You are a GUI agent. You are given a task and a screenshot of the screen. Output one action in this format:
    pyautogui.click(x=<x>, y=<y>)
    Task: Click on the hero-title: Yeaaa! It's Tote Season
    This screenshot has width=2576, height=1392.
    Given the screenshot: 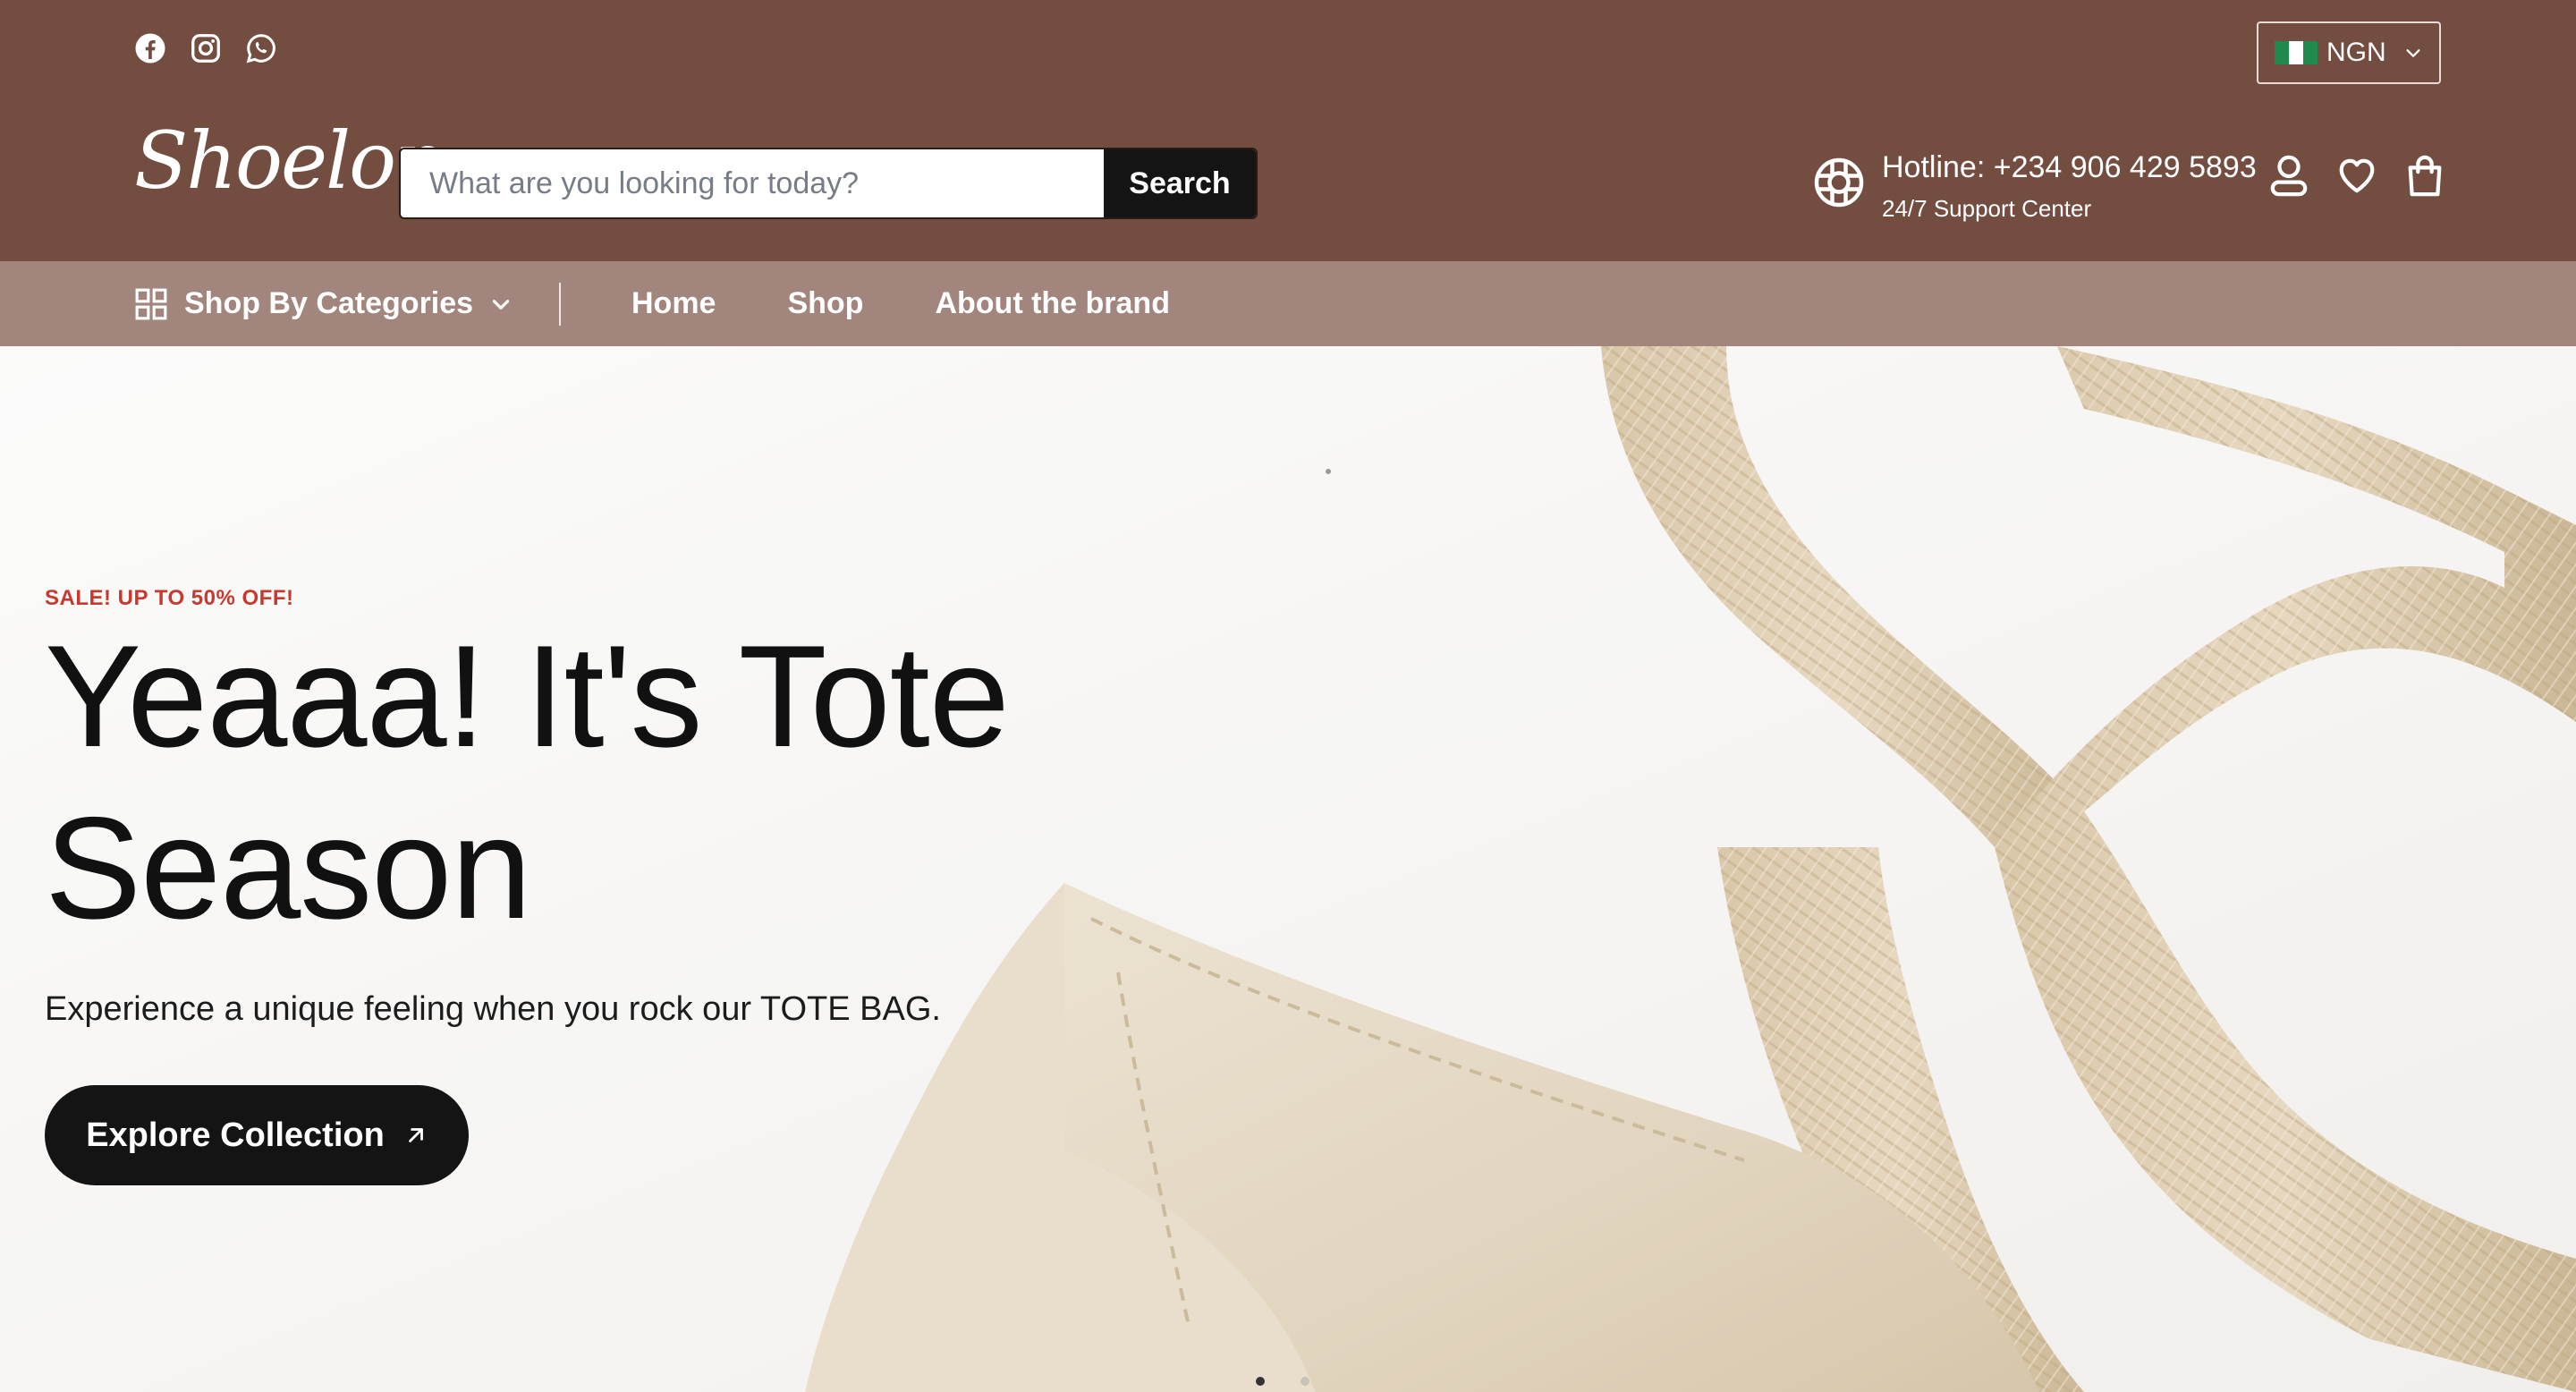 What is the action you would take?
    pyautogui.click(x=581, y=783)
    